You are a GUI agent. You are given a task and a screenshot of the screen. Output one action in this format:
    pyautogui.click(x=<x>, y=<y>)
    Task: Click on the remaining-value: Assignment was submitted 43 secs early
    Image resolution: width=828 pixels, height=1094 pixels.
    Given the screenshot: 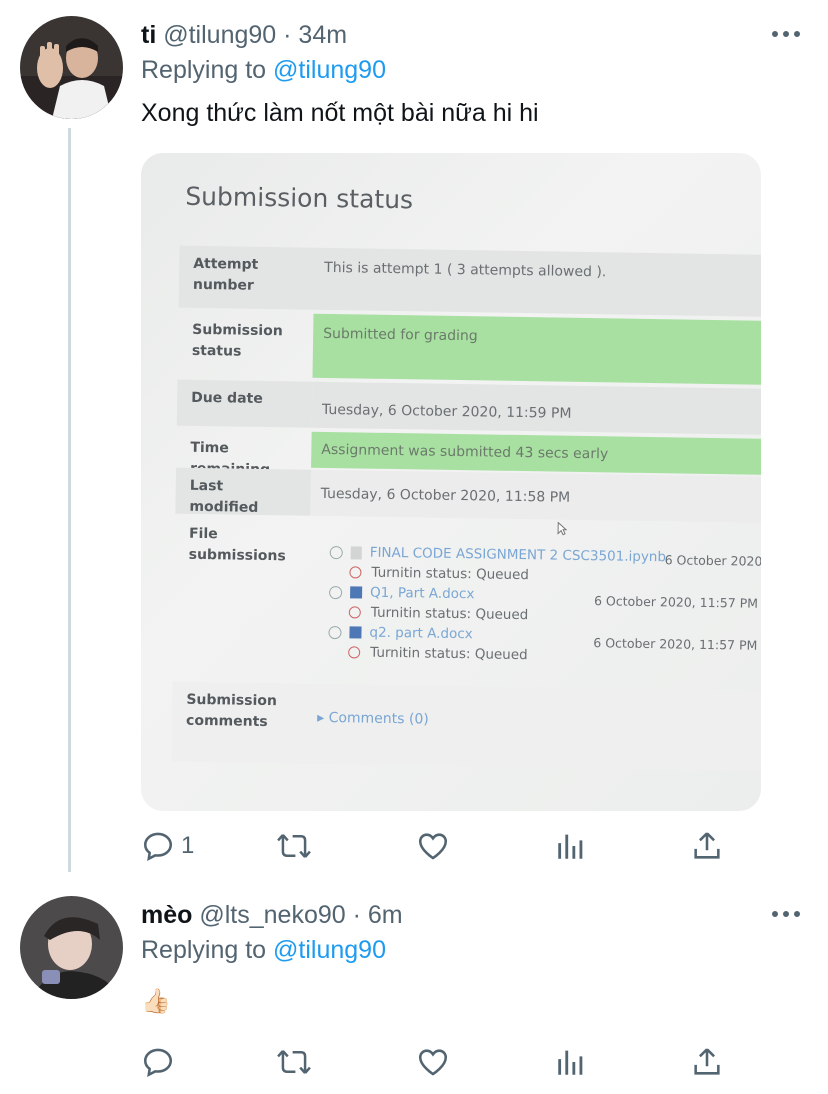 What is the action you would take?
    pyautogui.click(x=536, y=453)
    